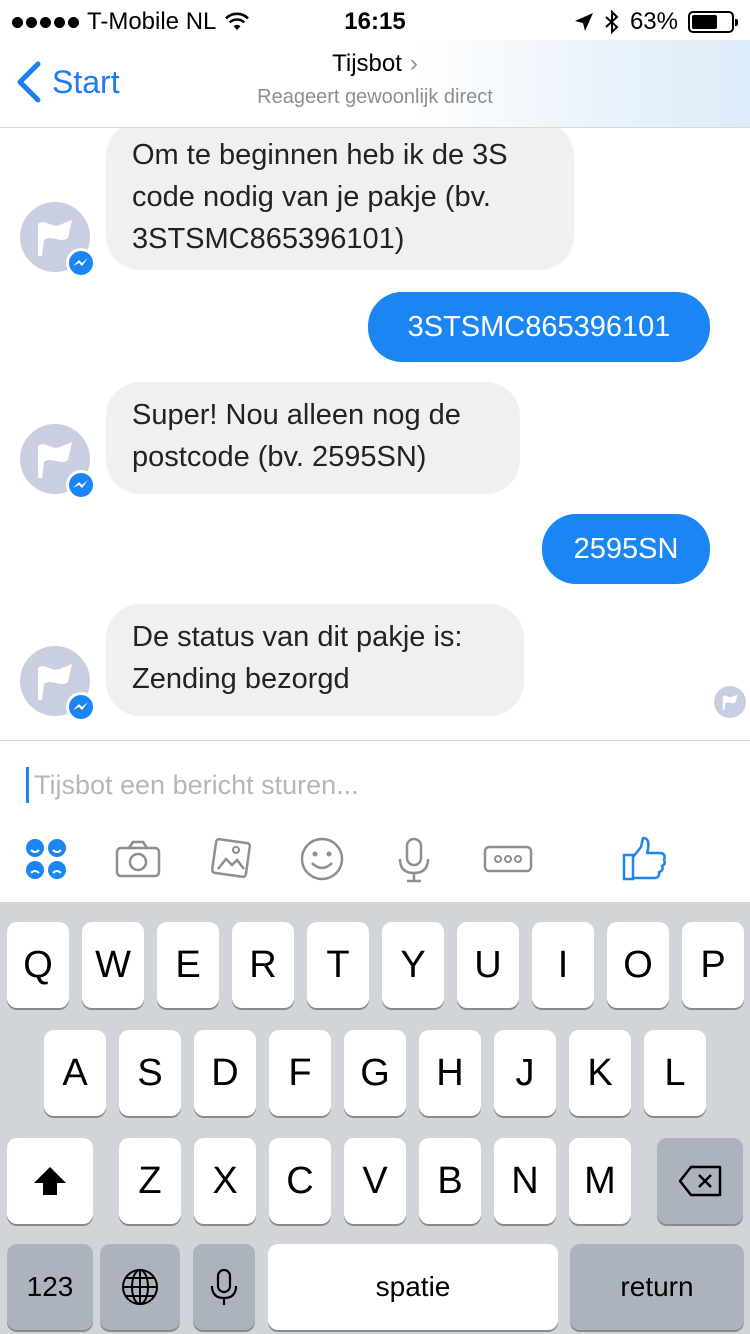 The height and width of the screenshot is (1334, 750). Describe the element at coordinates (375, 97) in the screenshot. I see `chat-subtitle: Reageert gewoonlijk direct` at that location.